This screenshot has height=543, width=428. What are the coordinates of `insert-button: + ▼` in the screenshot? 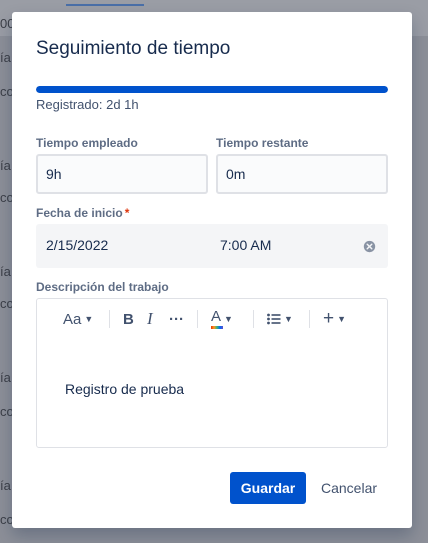 It's located at (334, 319).